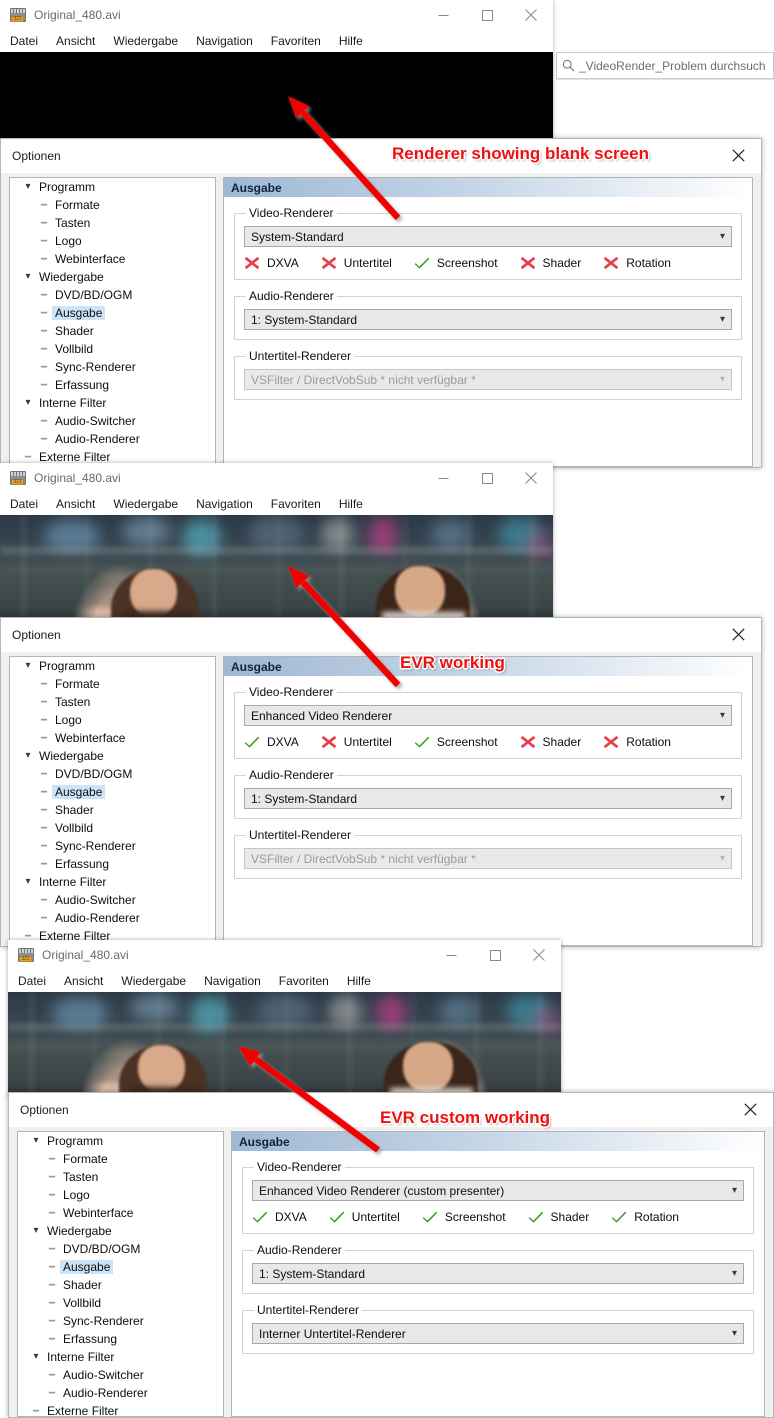 Image resolution: width=774 pixels, height=1418 pixels. Describe the element at coordinates (665, 65) in the screenshot. I see `explorer-search-box: _VideoRender_Problem durchsuch` at that location.